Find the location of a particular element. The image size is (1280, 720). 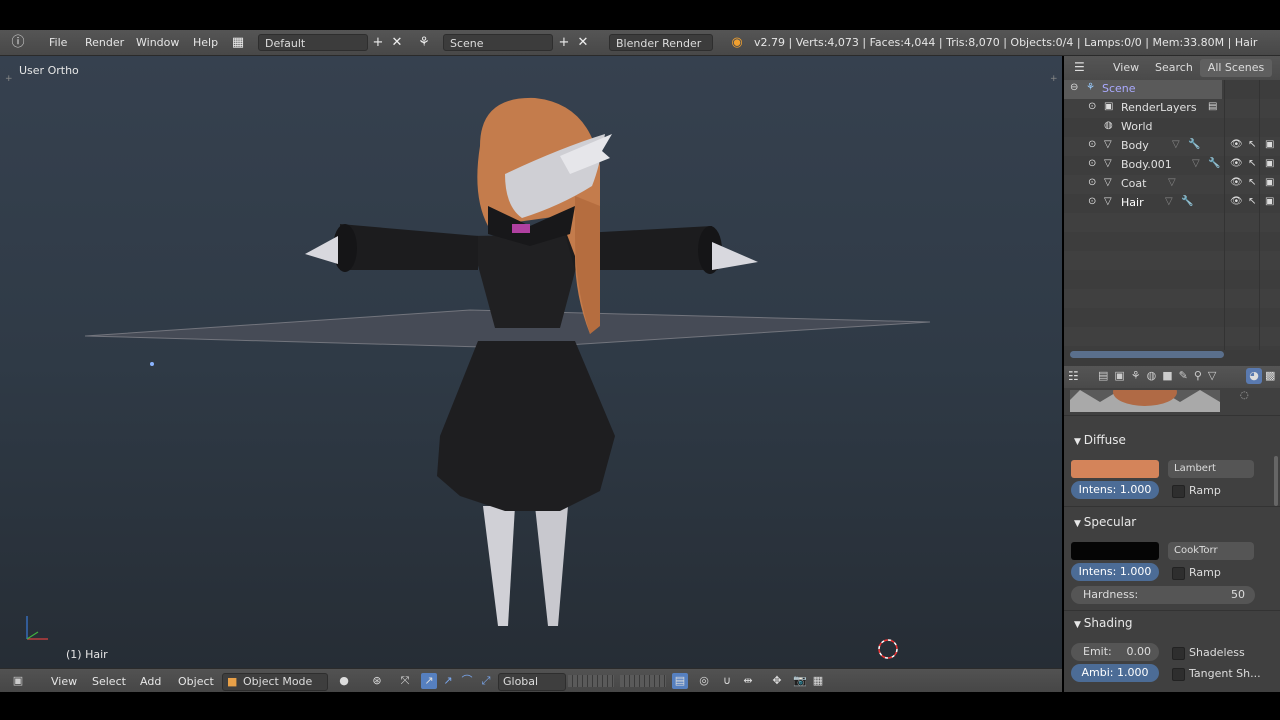

menu-file: File is located at coordinates (58, 43).